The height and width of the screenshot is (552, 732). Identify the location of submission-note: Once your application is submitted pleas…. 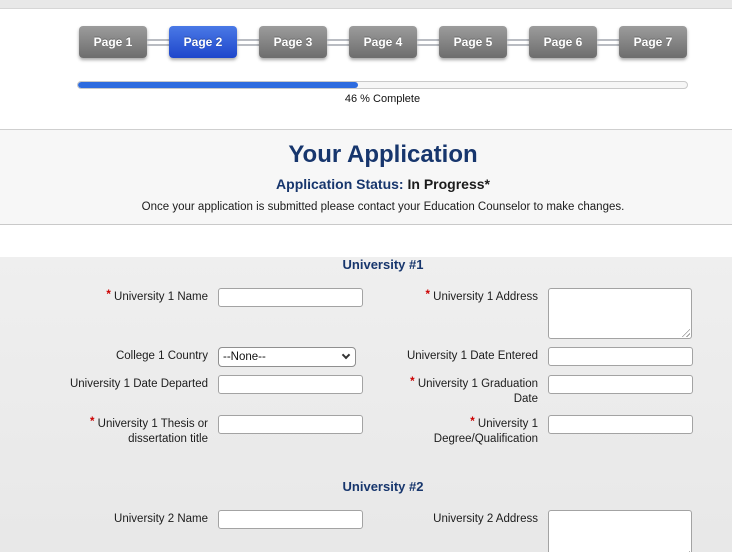
(383, 207).